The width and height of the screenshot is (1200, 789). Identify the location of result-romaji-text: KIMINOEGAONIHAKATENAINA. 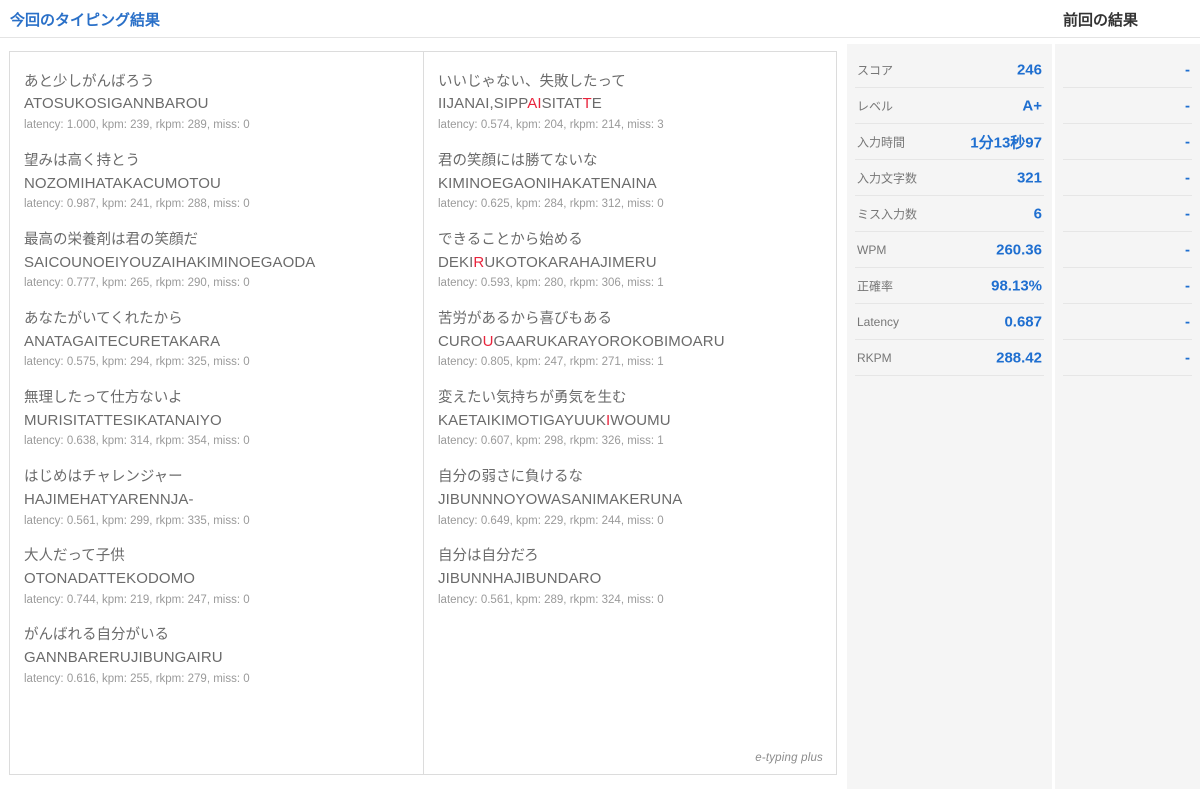
(630, 184).